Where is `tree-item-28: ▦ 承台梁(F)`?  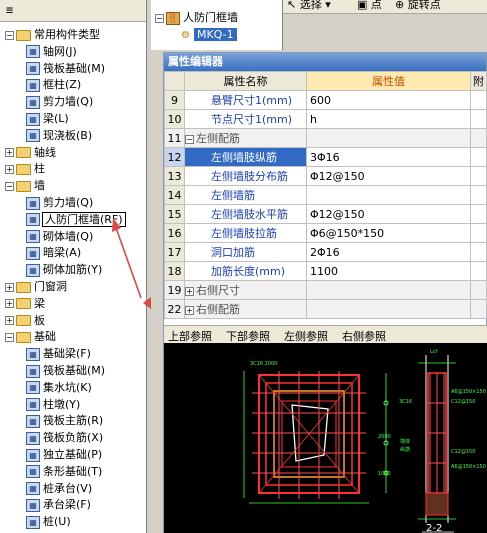
tree-item-28: ▦ 承台梁(F) is located at coordinates (58, 505).